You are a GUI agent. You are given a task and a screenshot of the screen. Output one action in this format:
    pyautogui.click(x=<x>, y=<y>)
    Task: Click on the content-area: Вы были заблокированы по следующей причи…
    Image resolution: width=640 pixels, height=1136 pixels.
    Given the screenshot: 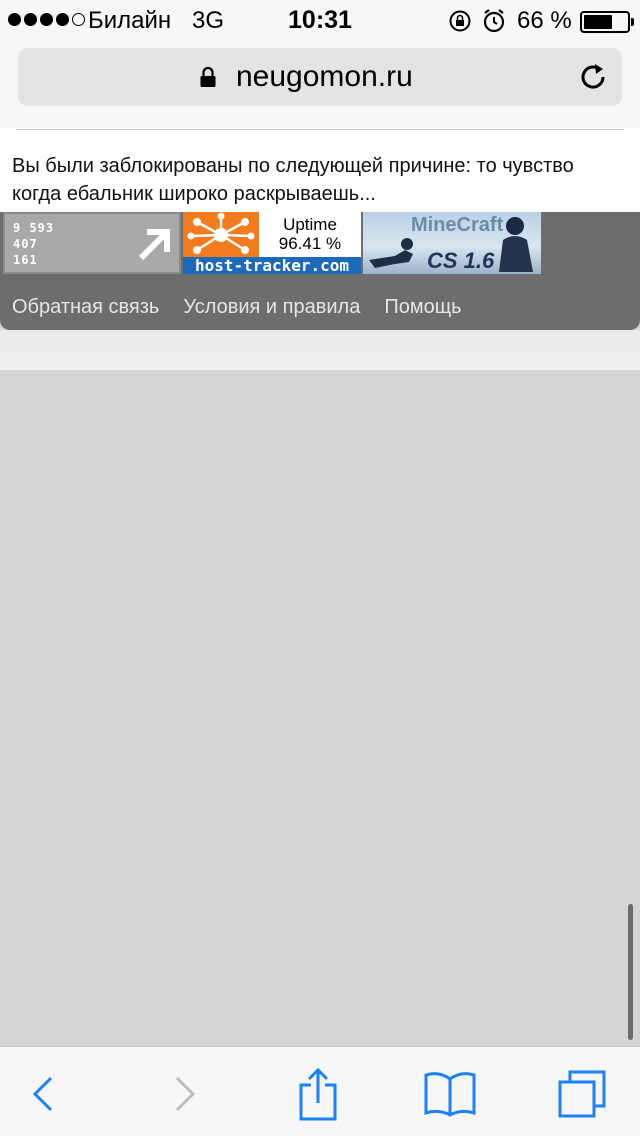 What is the action you would take?
    pyautogui.click(x=320, y=170)
    